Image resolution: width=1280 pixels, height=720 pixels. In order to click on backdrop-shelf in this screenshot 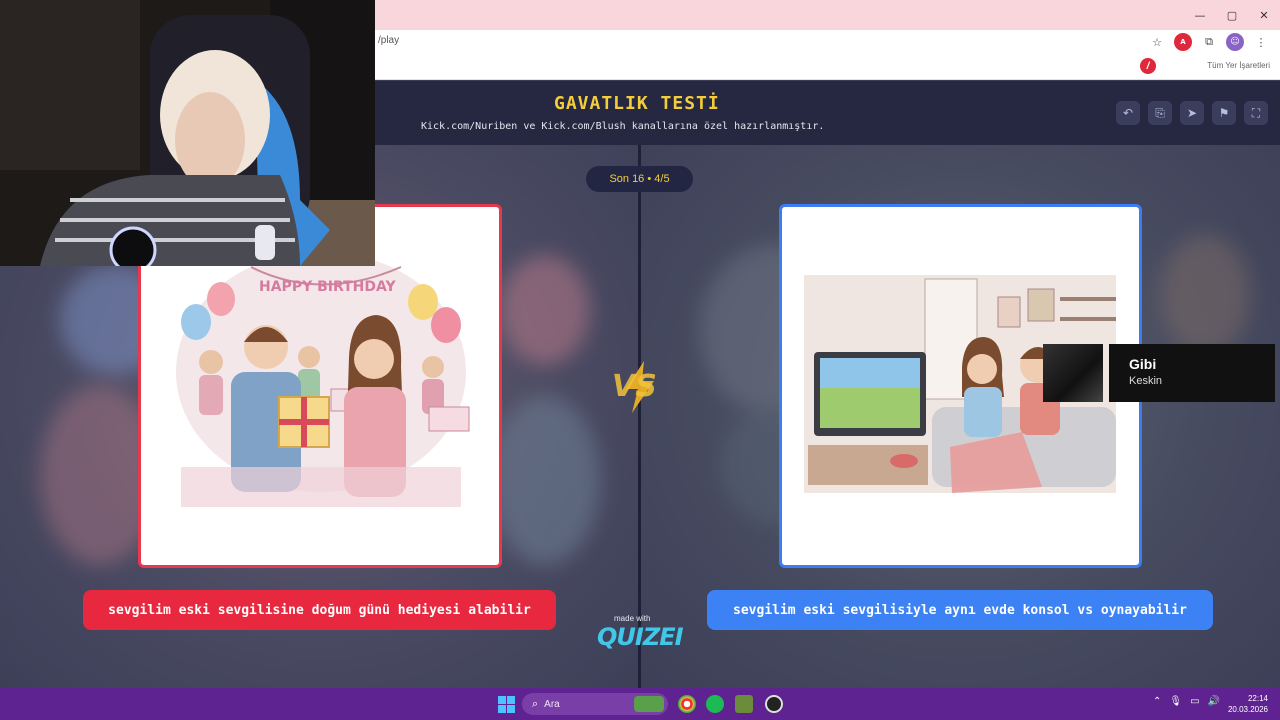, I will do `click(1205, 295)`.